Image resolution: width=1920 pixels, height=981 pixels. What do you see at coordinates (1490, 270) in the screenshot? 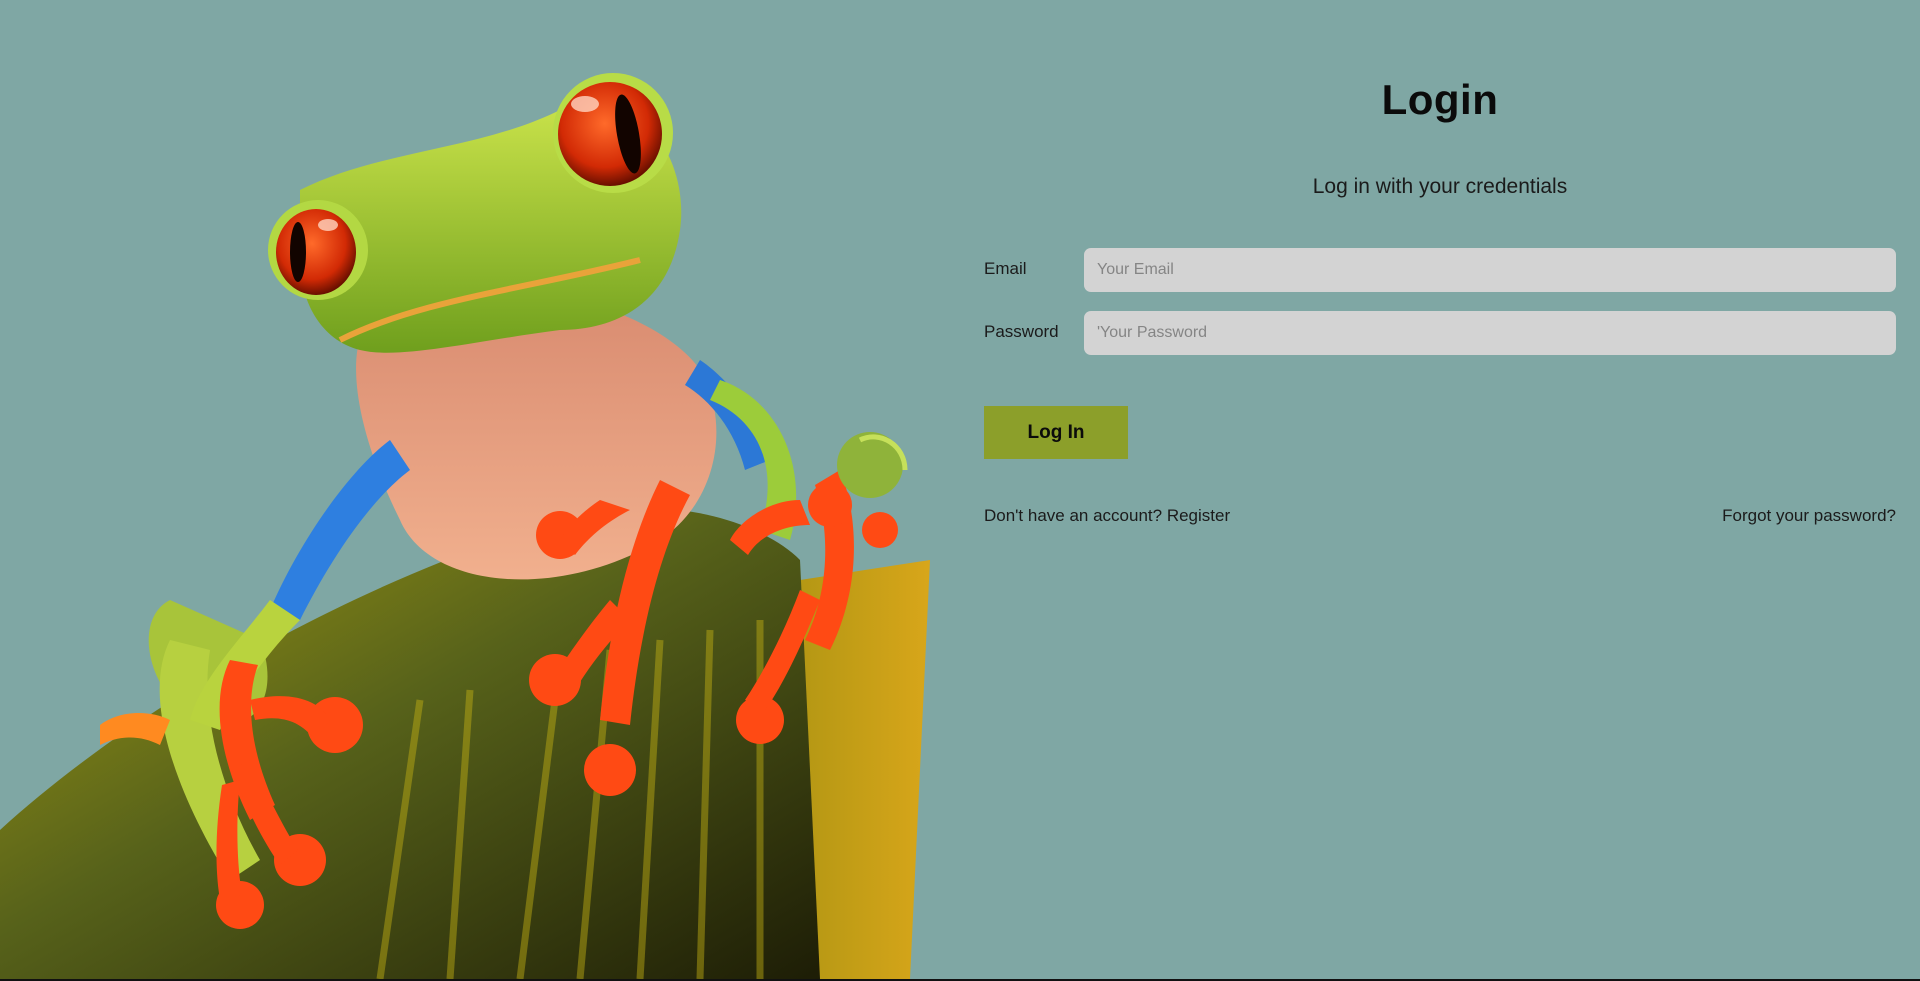
I see `email-field` at bounding box center [1490, 270].